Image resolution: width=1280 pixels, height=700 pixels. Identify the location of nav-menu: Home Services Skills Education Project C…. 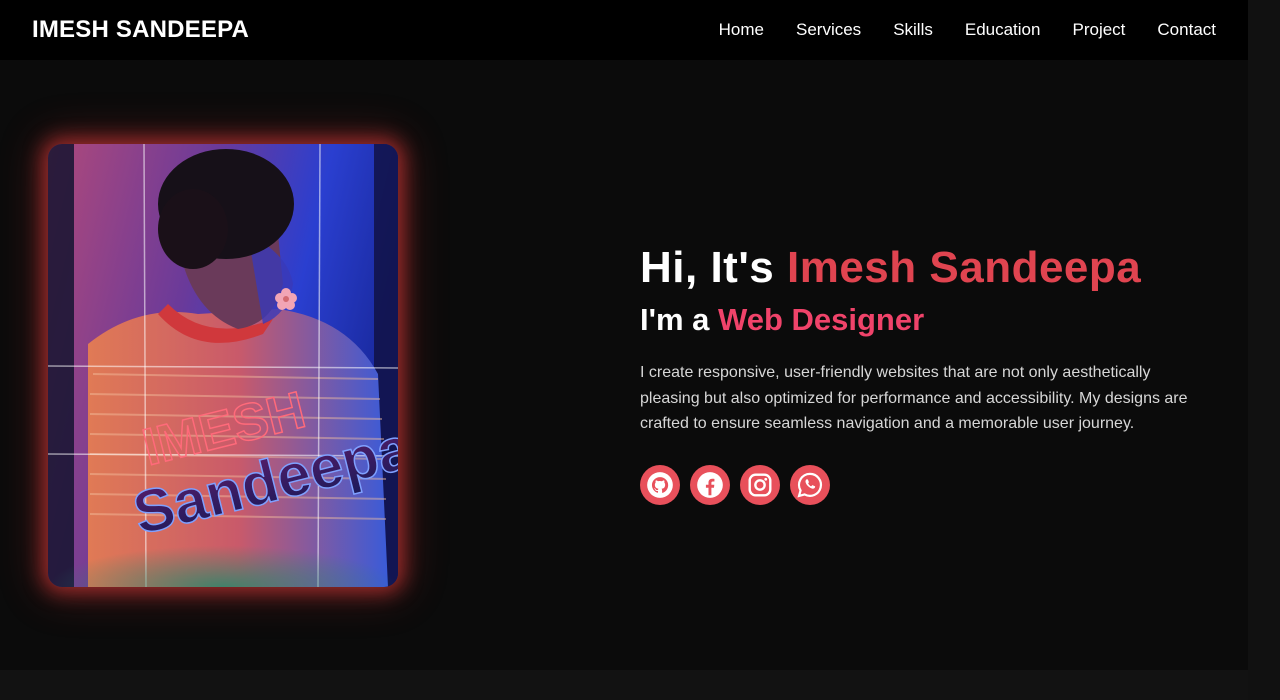
(951, 30).